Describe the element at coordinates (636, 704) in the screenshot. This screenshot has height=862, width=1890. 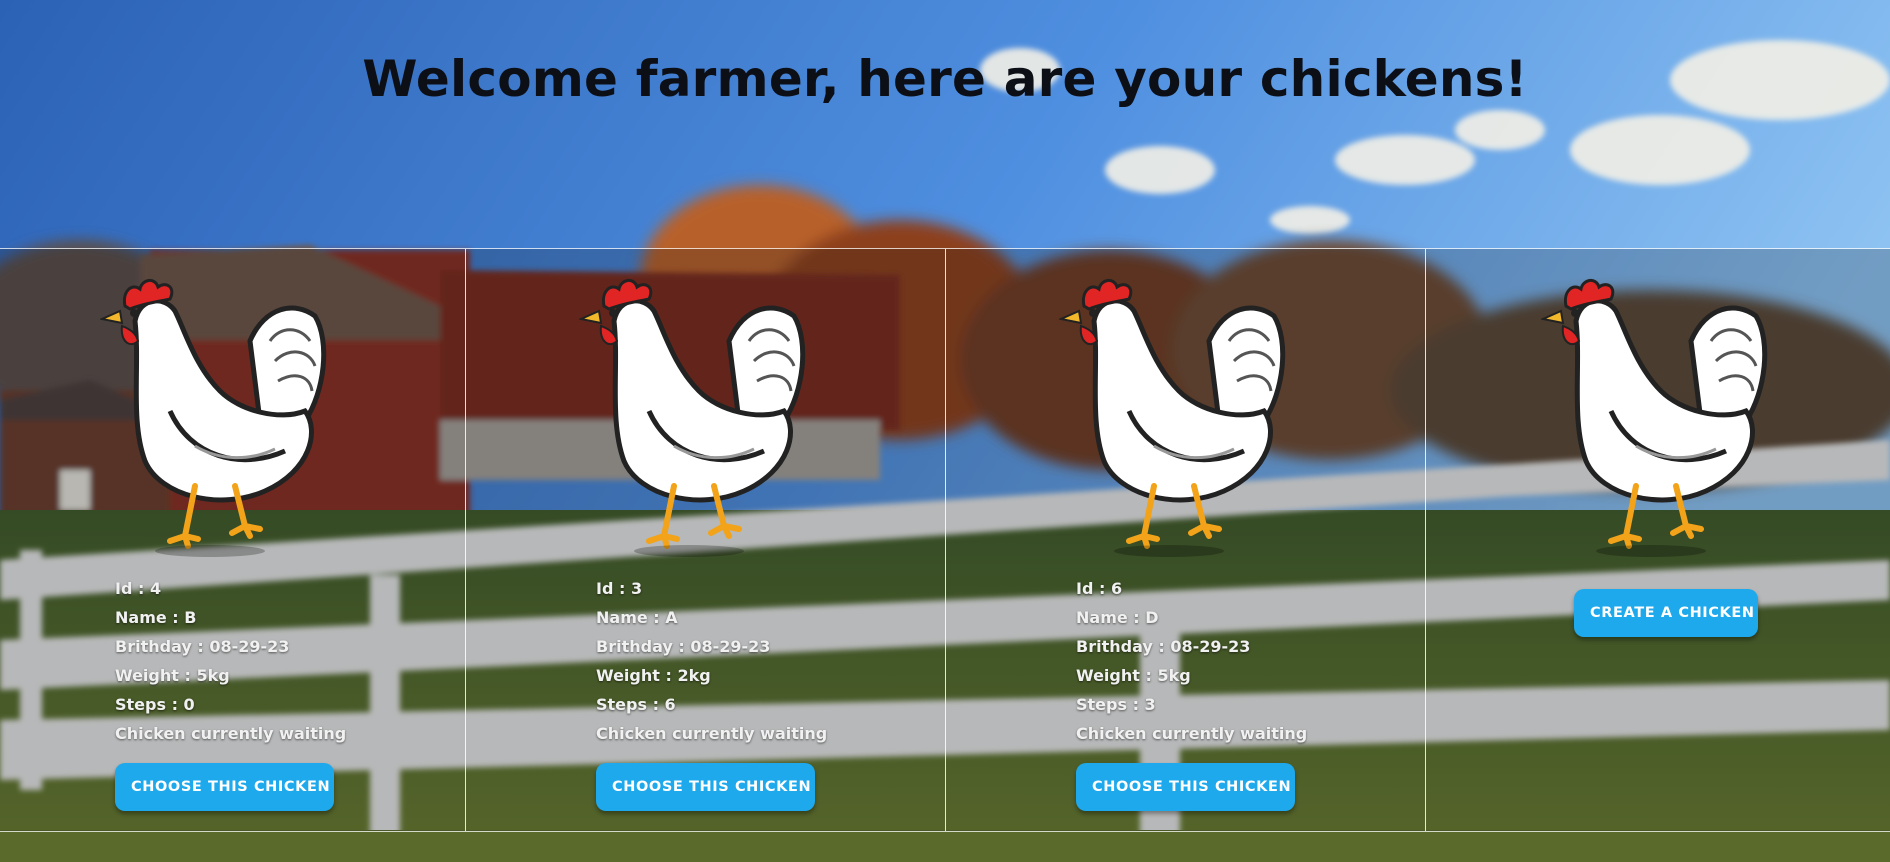
I see `chicken-steps: Steps : 6` at that location.